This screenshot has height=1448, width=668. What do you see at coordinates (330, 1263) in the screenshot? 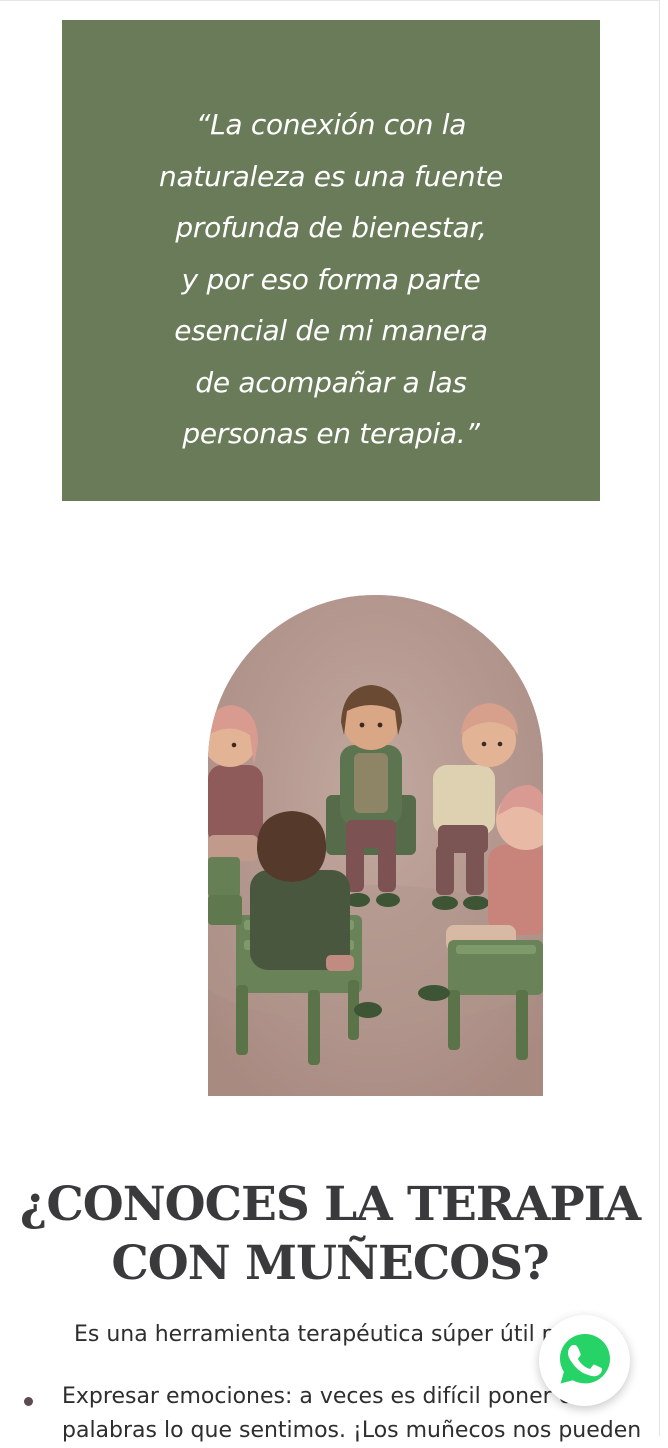
I see `section-title-line: CON MUÑECOS?` at bounding box center [330, 1263].